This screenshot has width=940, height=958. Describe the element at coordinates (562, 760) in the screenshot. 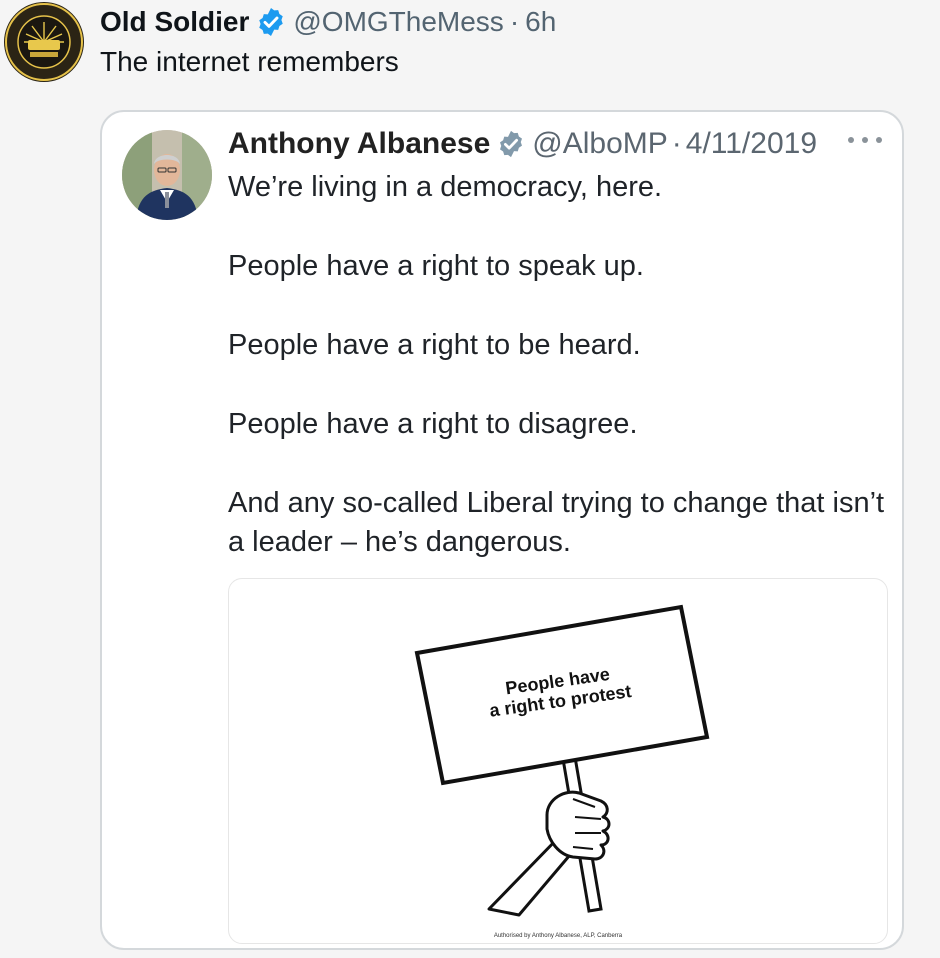

I see `protest-sign-illustration` at that location.